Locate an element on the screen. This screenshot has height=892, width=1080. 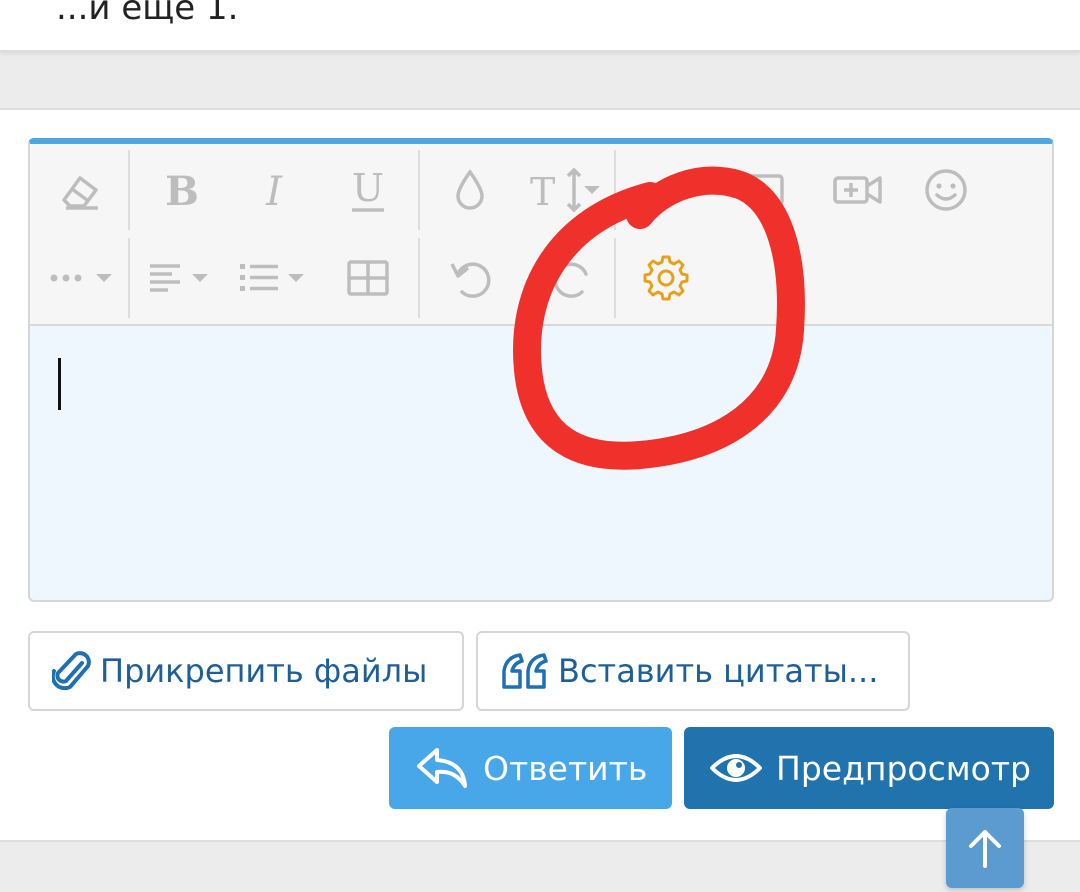
image-button is located at coordinates (764, 190).